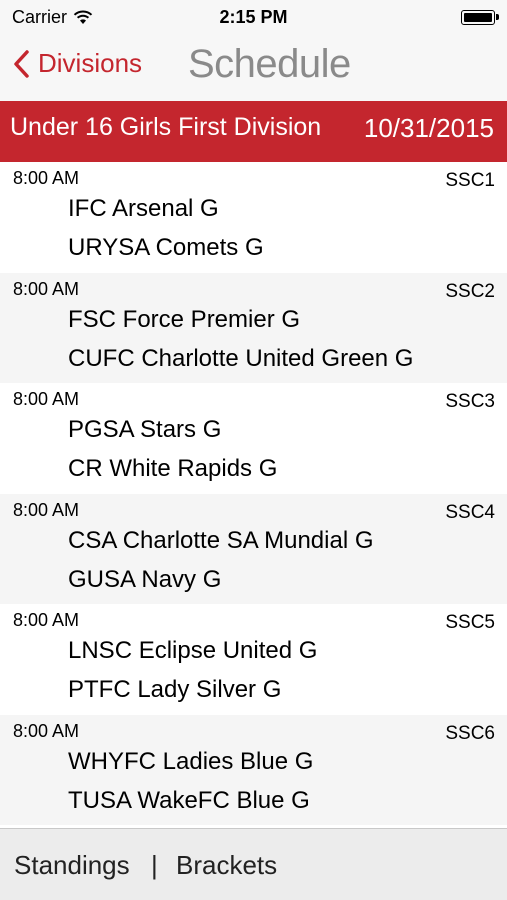 The width and height of the screenshot is (507, 900). Describe the element at coordinates (221, 540) in the screenshot. I see `home-team: CSA Charlotte SA Mundial G` at that location.